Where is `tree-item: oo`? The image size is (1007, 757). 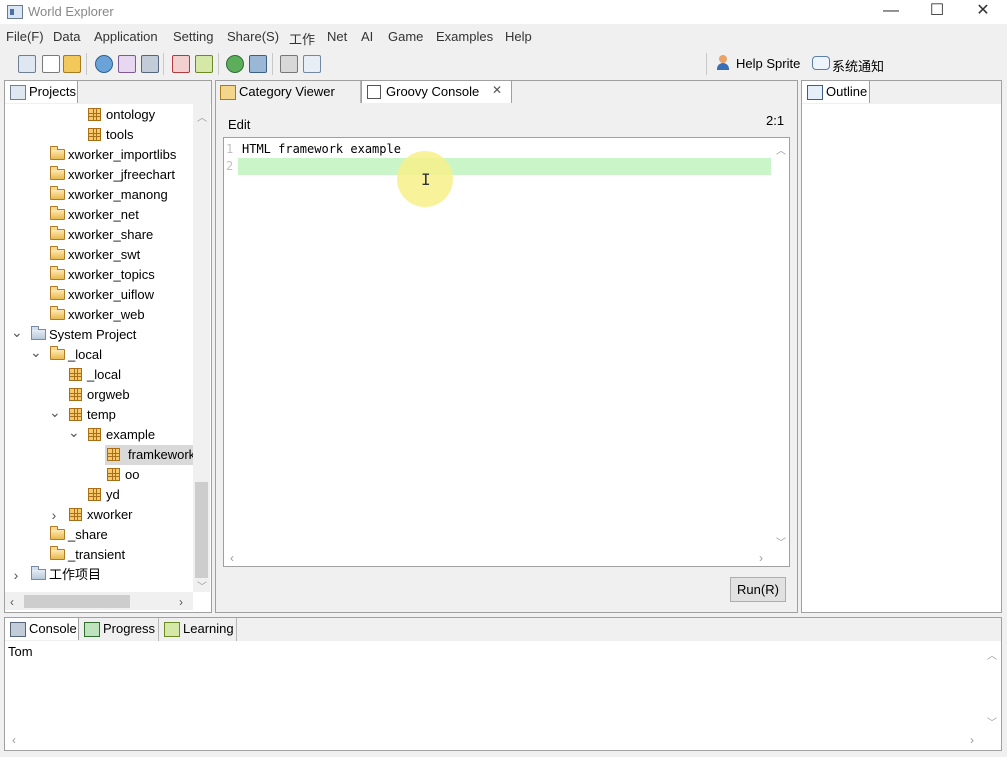
tree-item: oo is located at coordinates (99, 475).